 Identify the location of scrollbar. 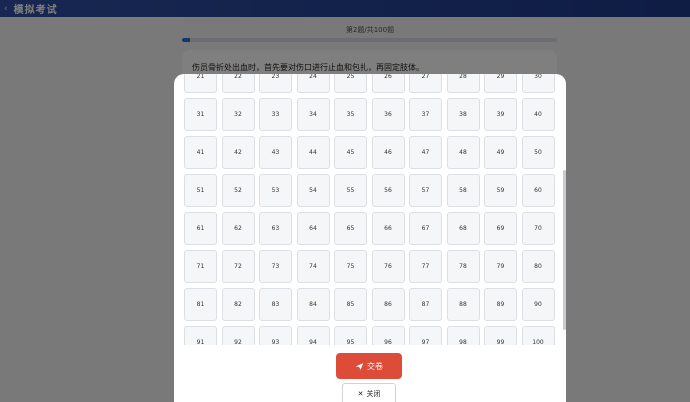
(564, 250).